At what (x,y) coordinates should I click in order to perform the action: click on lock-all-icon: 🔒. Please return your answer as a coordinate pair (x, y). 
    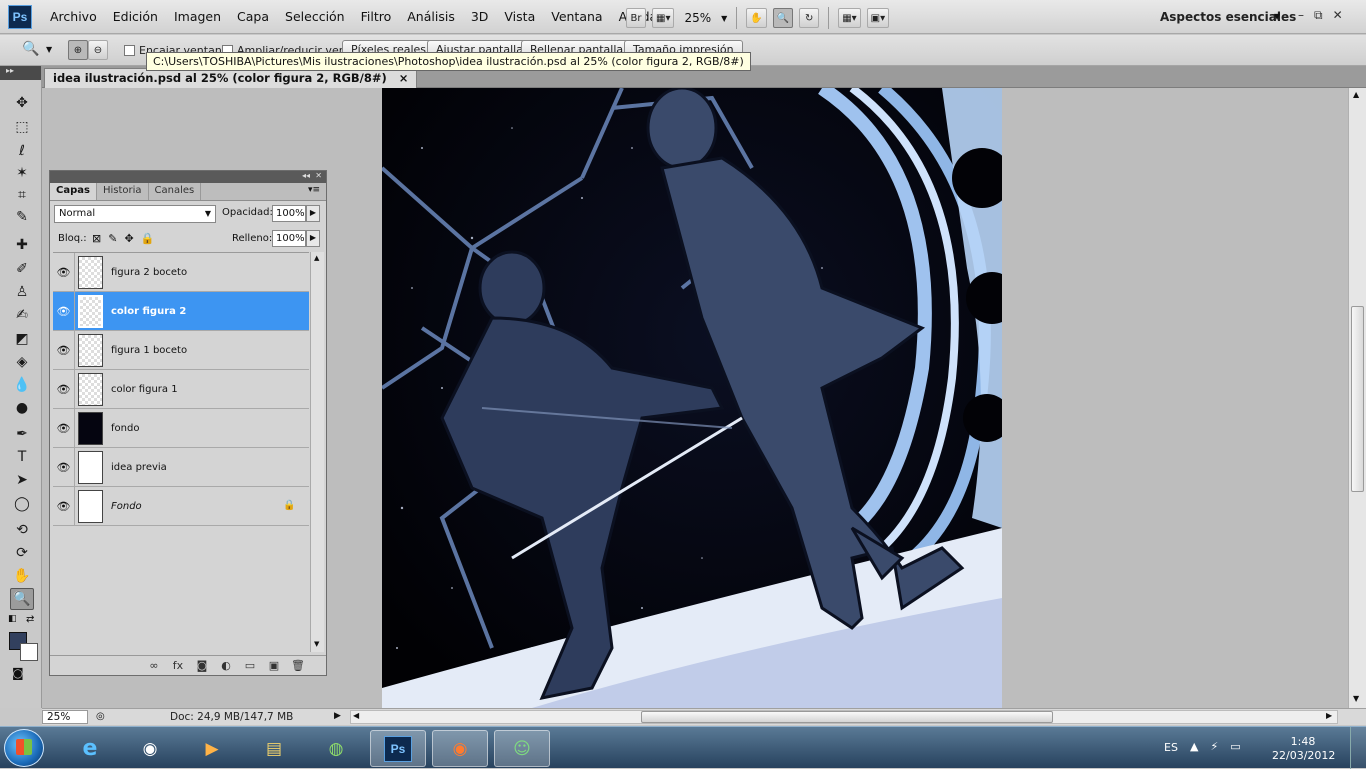
    Looking at the image, I should click on (148, 238).